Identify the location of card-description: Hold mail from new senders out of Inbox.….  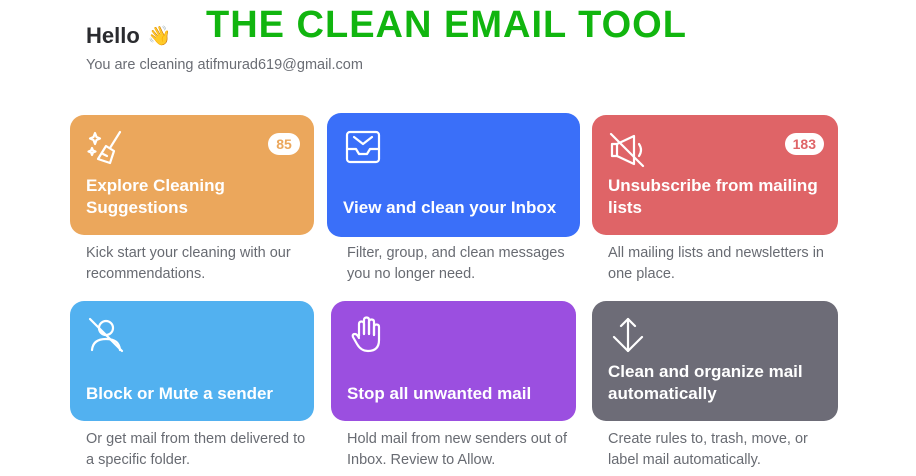
(457, 449).